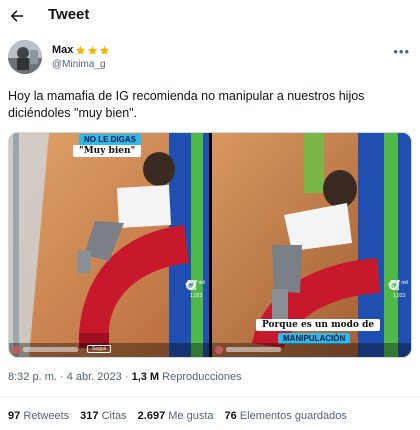 This screenshot has height=430, width=420. I want to click on divider, so click(210, 396).